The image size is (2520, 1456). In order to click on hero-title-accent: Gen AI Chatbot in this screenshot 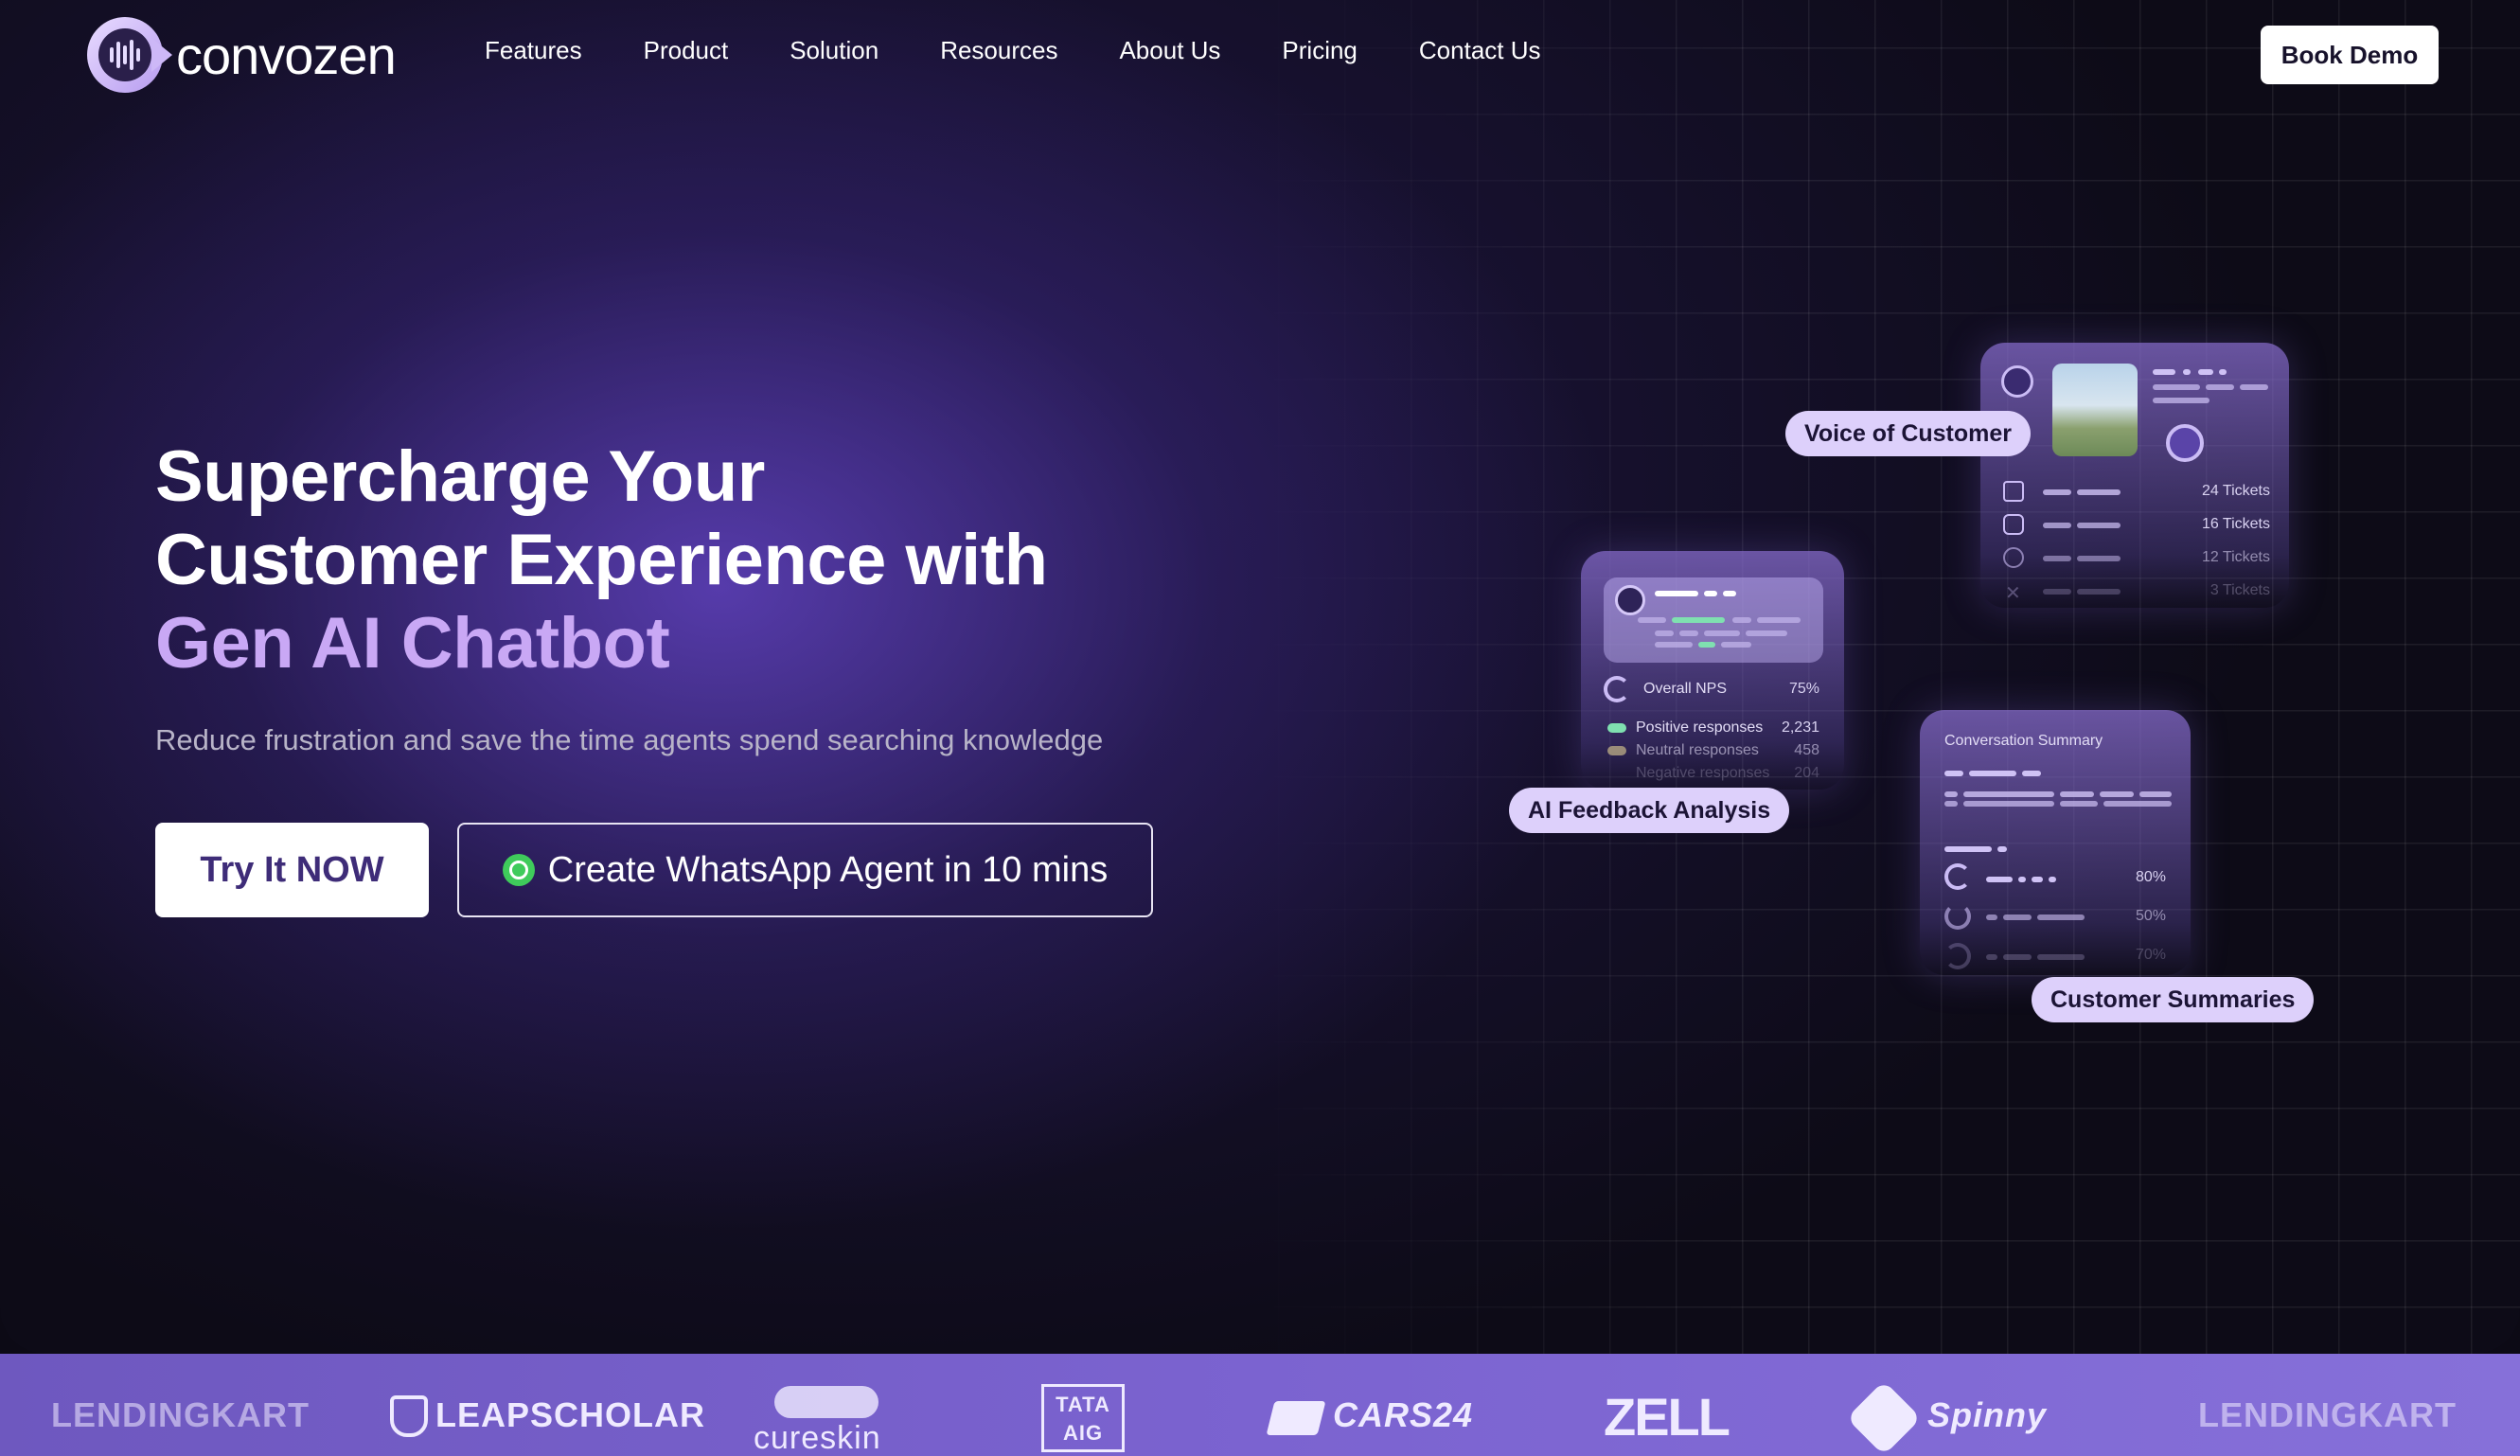, I will do `click(413, 643)`.